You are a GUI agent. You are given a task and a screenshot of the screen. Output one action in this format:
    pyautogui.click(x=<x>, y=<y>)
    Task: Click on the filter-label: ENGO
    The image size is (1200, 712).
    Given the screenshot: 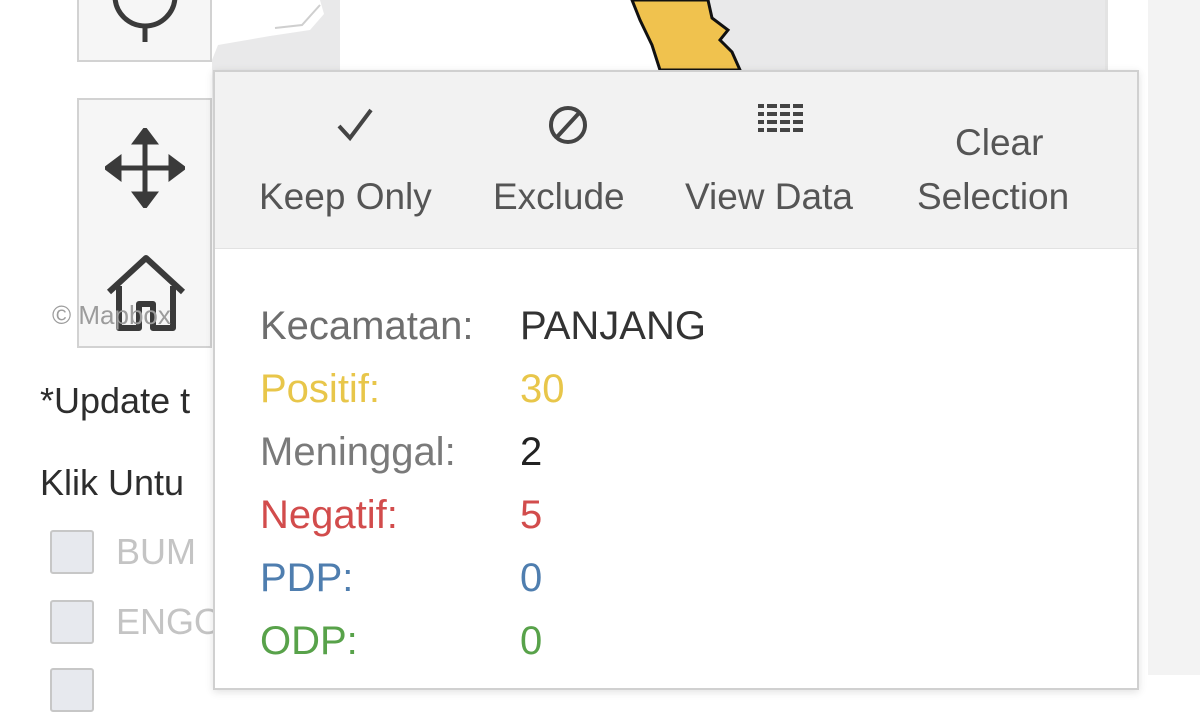 What is the action you would take?
    pyautogui.click(x=169, y=621)
    